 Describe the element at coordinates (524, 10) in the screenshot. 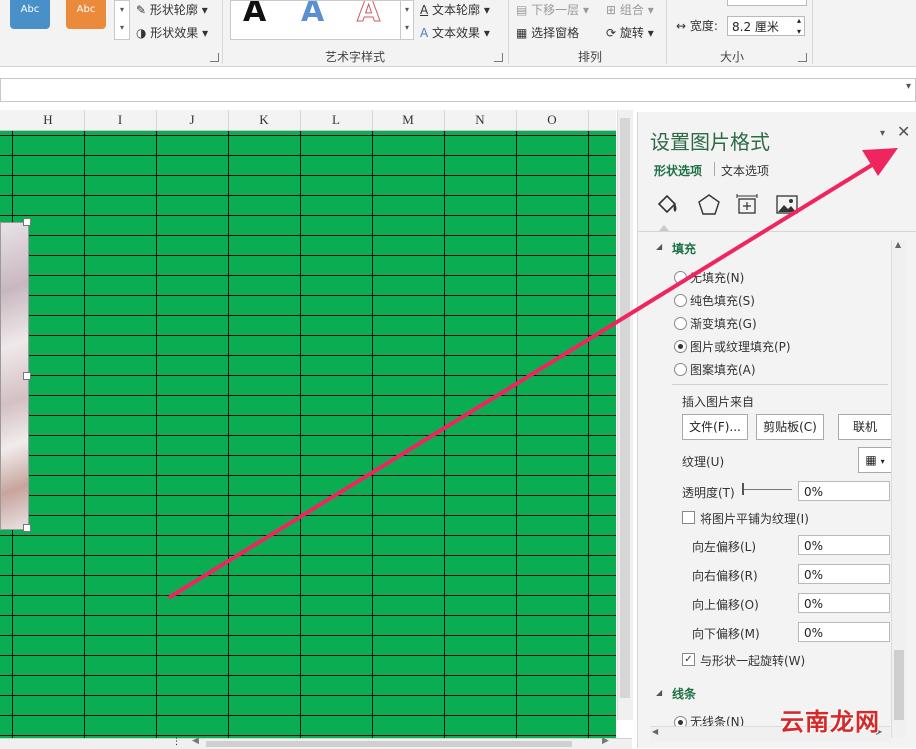

I see `send-backward-icon: ▤` at that location.